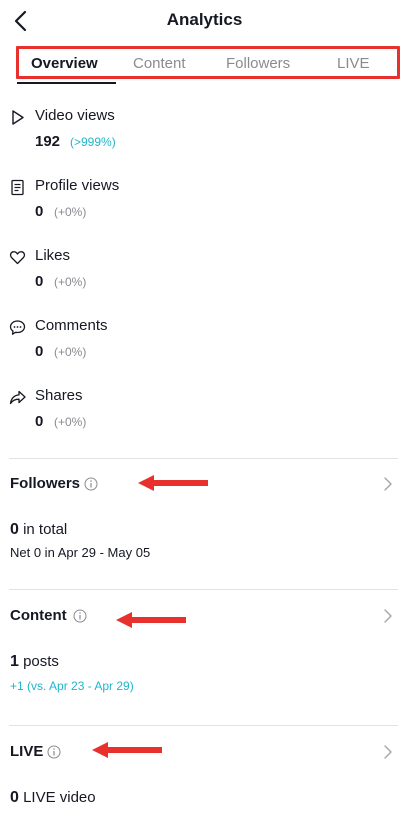 This screenshot has width=409, height=816. I want to click on section-title: Followers, so click(45, 483).